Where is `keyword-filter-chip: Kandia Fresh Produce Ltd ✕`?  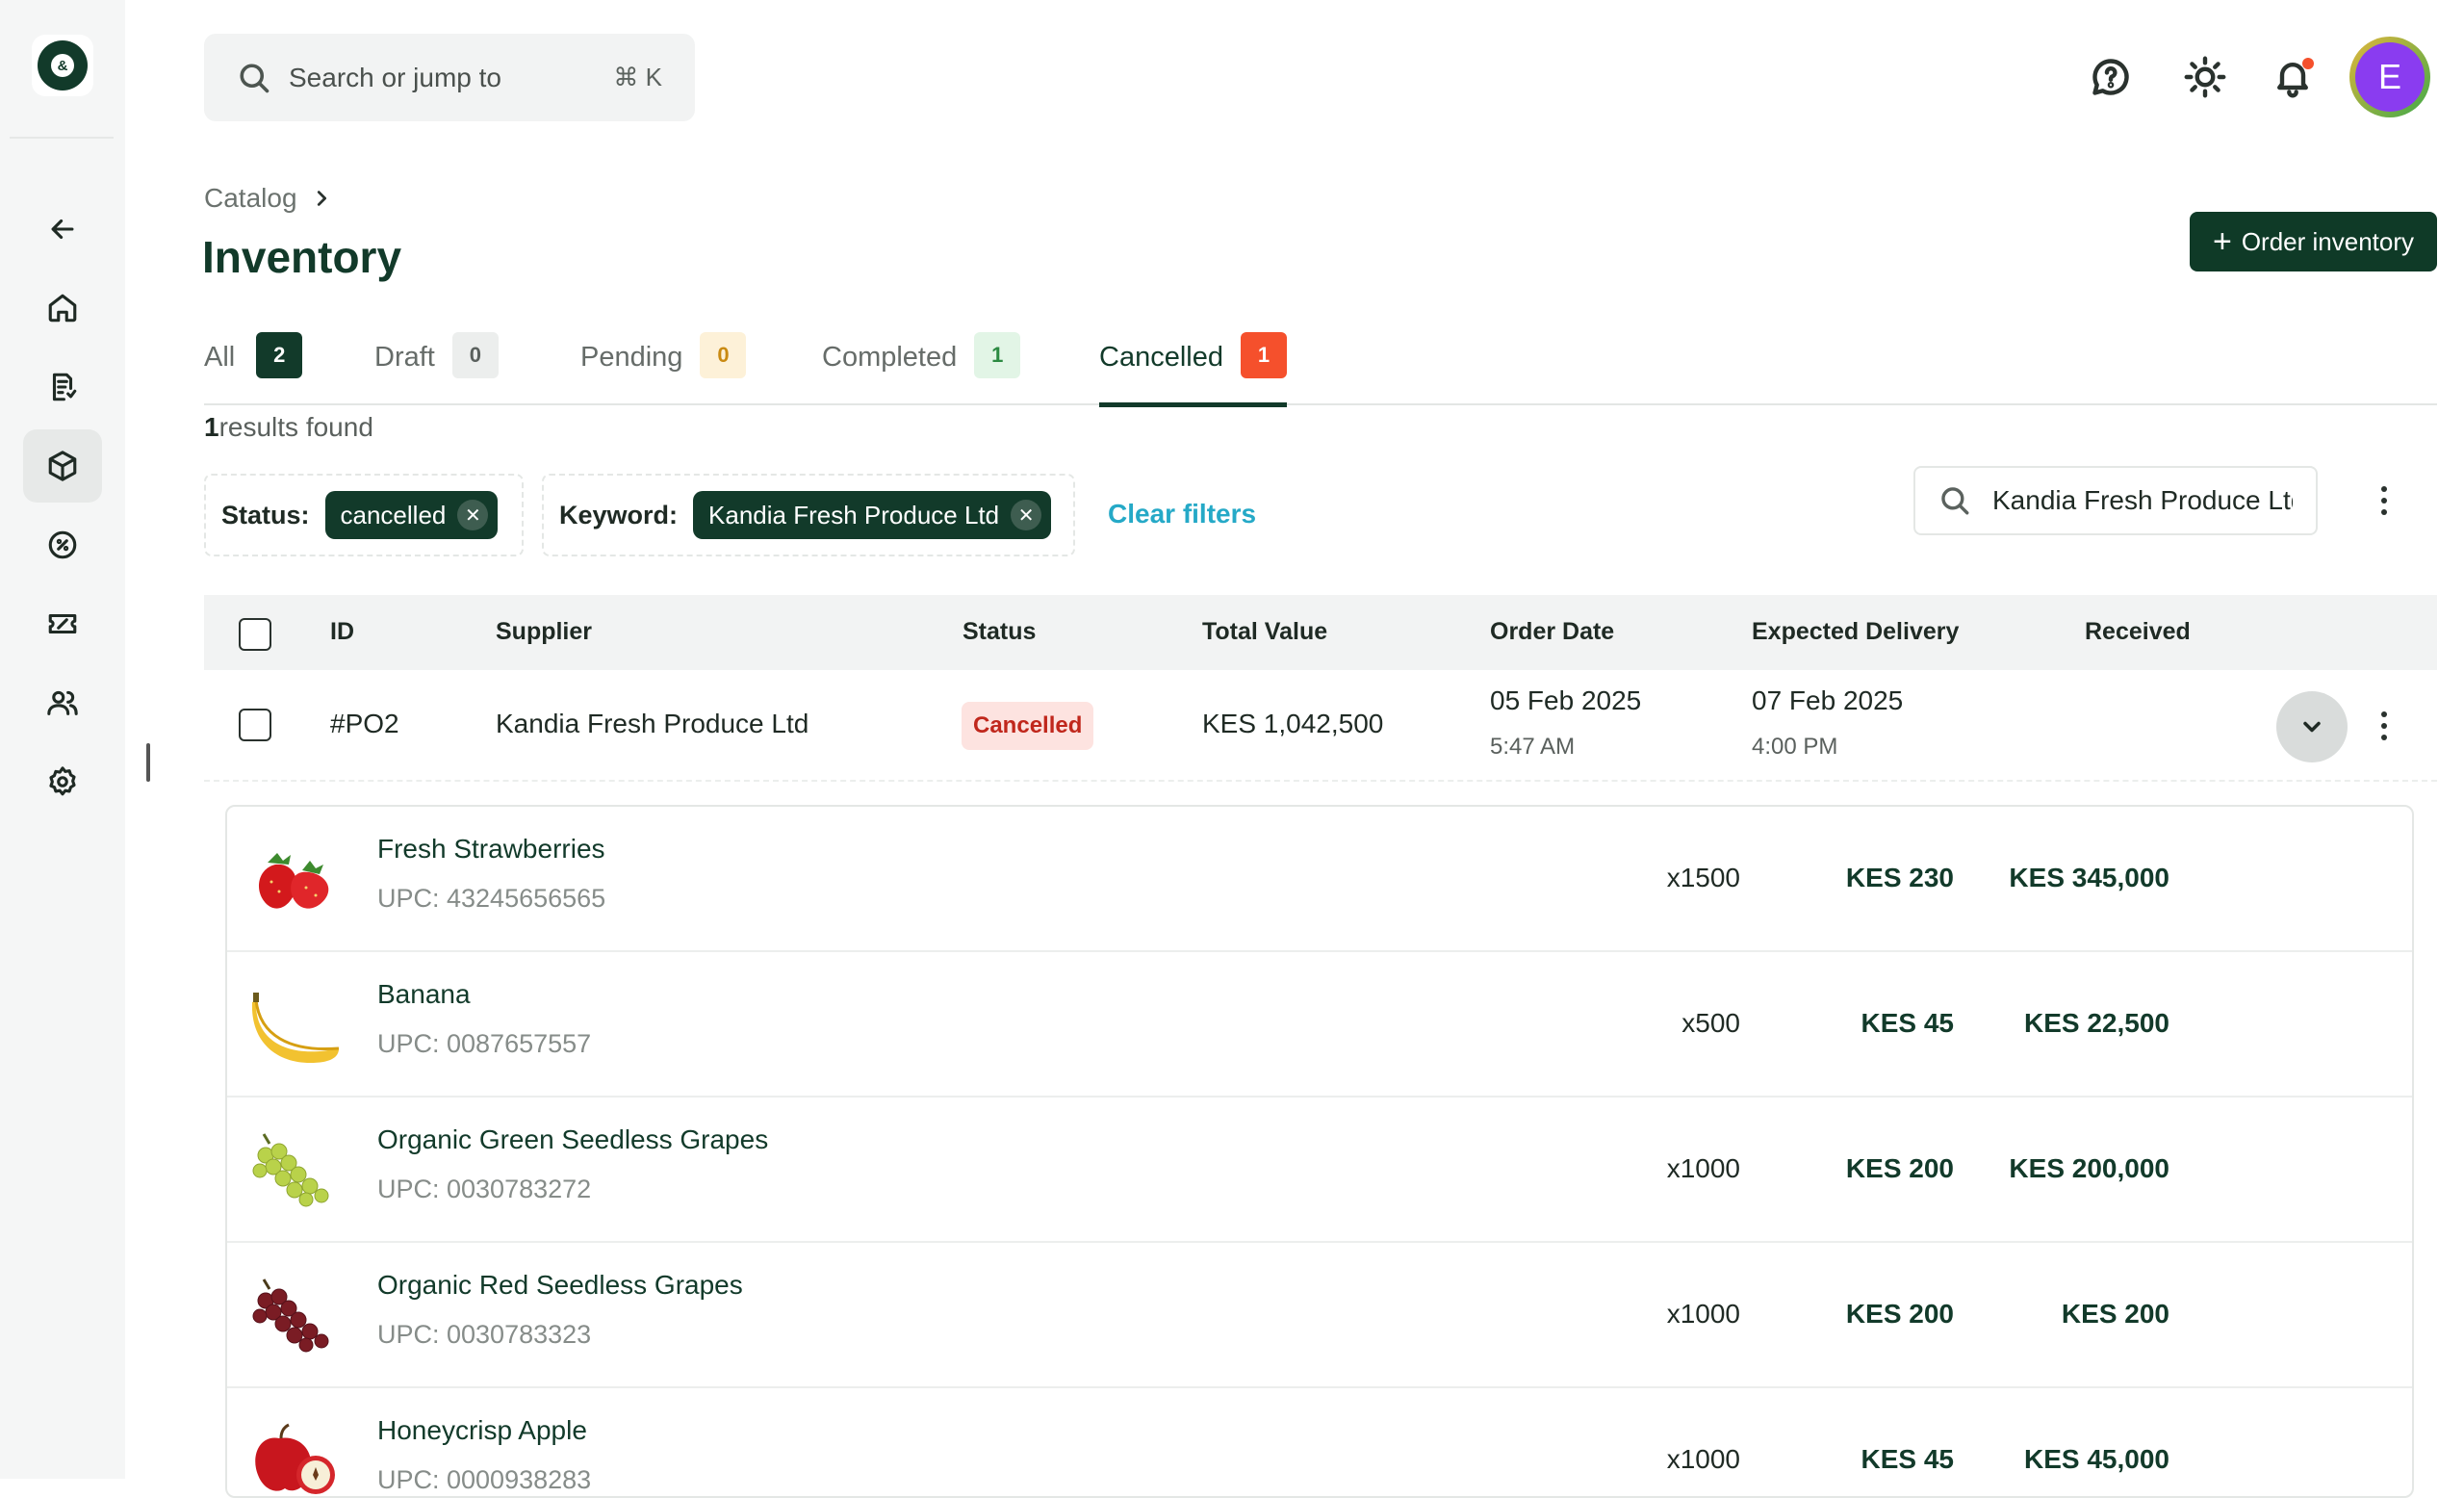 keyword-filter-chip: Kandia Fresh Produce Ltd ✕ is located at coordinates (872, 515).